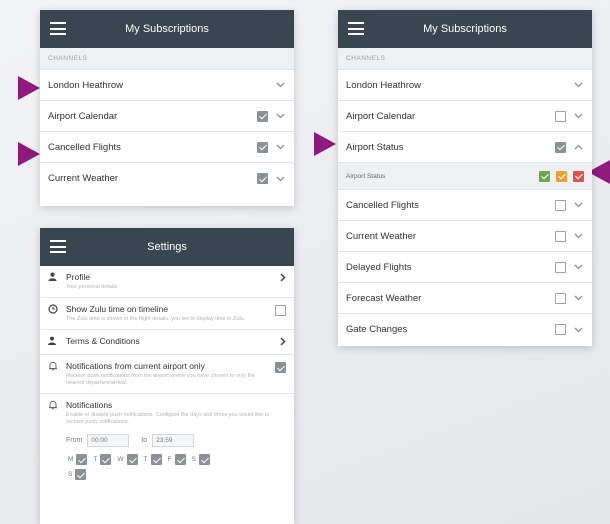 The image size is (610, 524). Describe the element at coordinates (71, 459) in the screenshot. I see `day-label: M` at that location.